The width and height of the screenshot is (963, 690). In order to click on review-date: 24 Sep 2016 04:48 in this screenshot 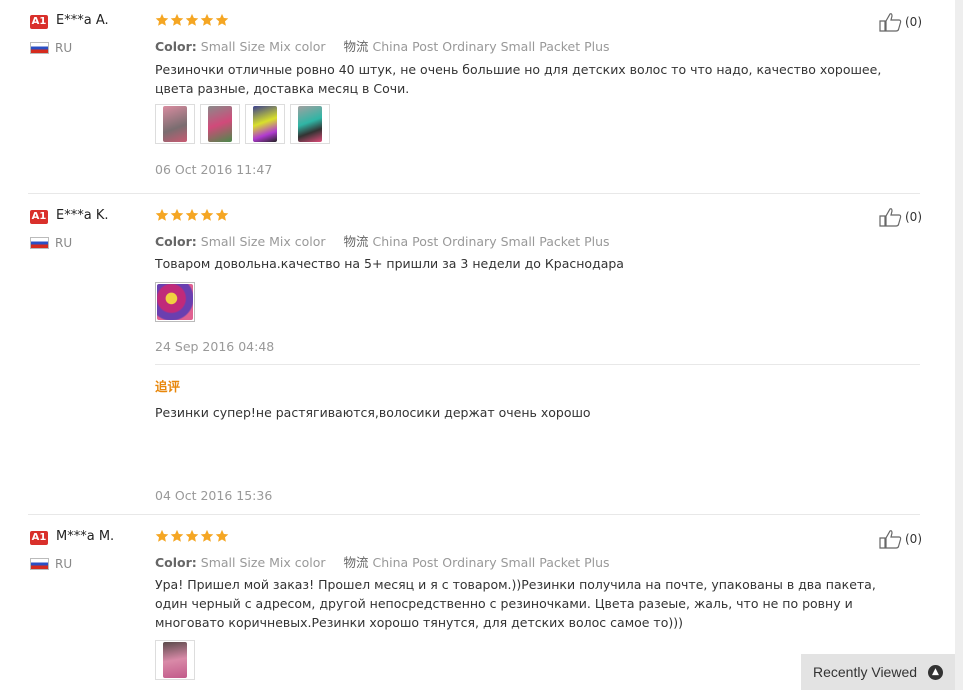, I will do `click(215, 346)`.